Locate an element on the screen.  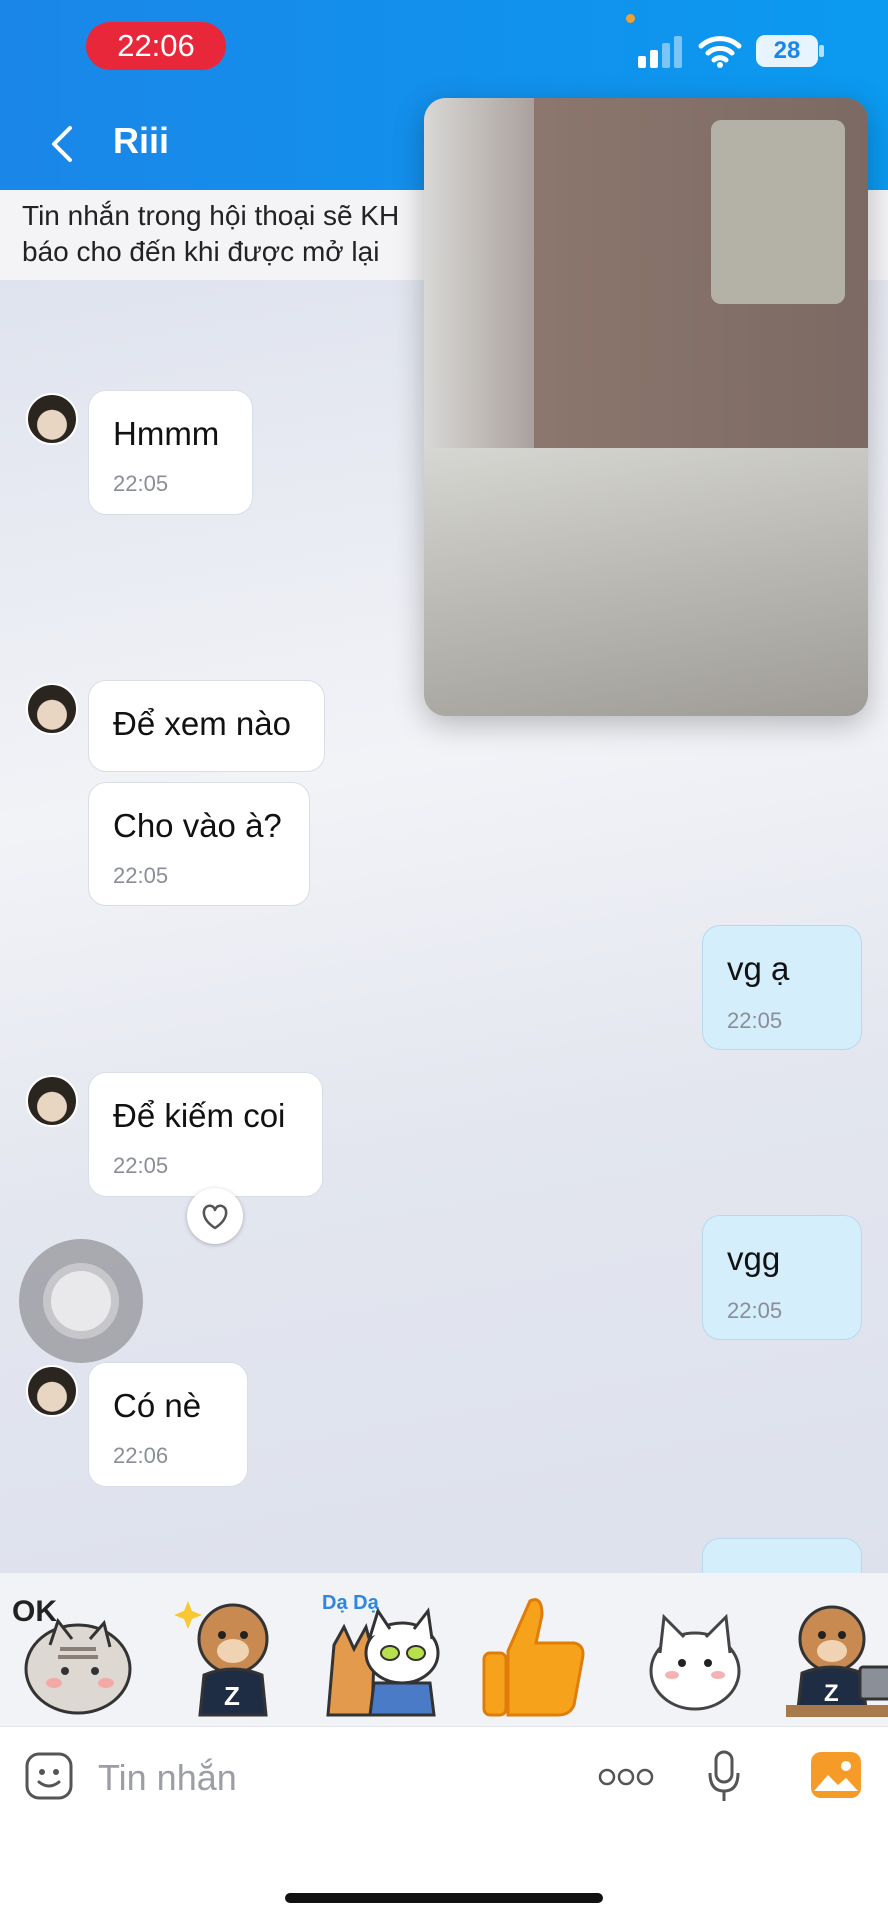
message-bubble: Để xem nào is located at coordinates (206, 726).